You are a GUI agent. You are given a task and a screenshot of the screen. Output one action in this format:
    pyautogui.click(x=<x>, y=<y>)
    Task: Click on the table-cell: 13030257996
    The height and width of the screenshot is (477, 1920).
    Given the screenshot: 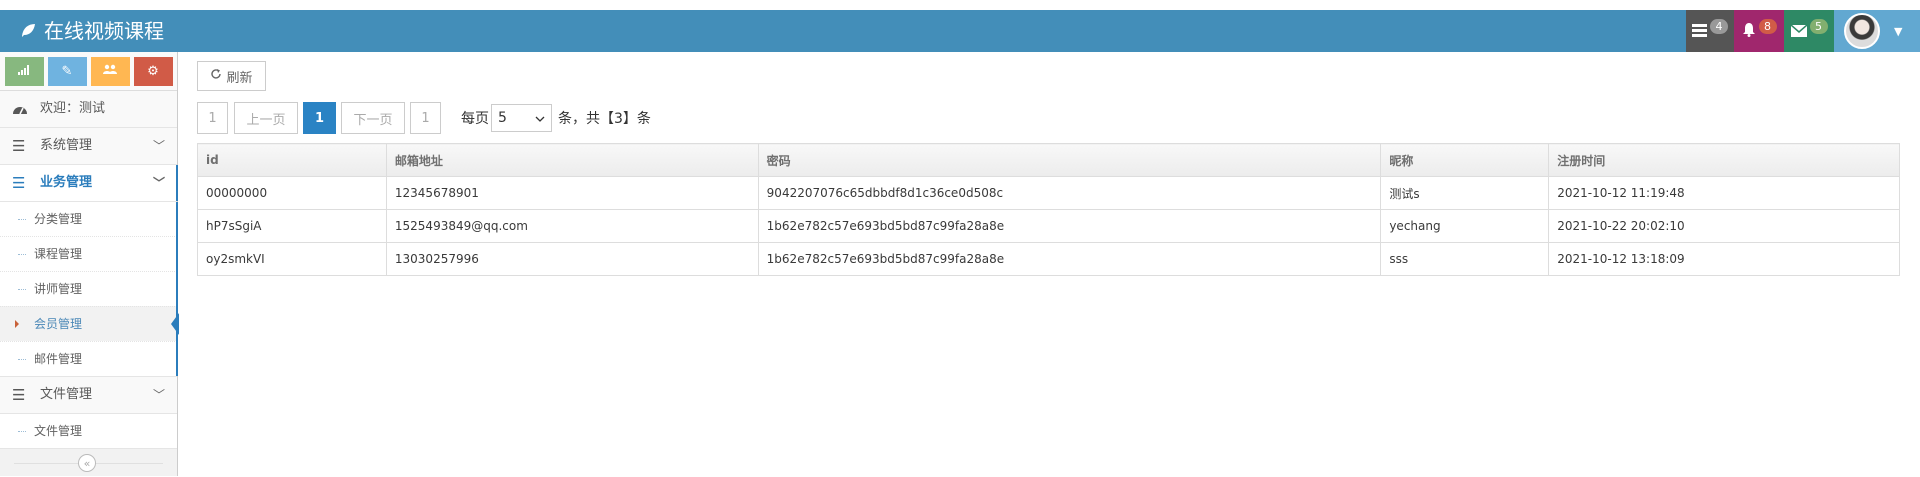 What is the action you would take?
    pyautogui.click(x=572, y=259)
    